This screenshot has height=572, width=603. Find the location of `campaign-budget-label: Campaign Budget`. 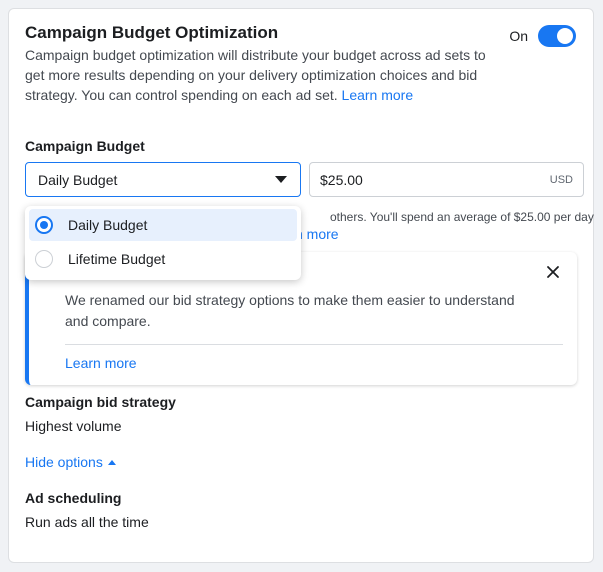

campaign-budget-label: Campaign Budget is located at coordinates (85, 146).